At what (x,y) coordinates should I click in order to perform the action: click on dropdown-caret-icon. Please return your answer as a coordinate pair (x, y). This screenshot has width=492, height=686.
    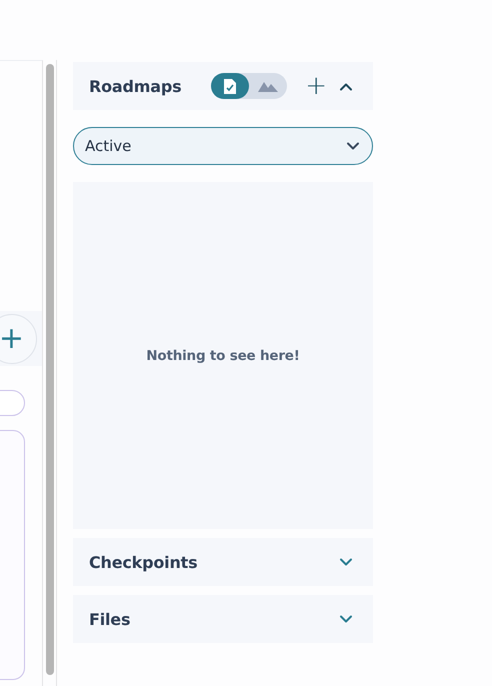
    Looking at the image, I should click on (353, 146).